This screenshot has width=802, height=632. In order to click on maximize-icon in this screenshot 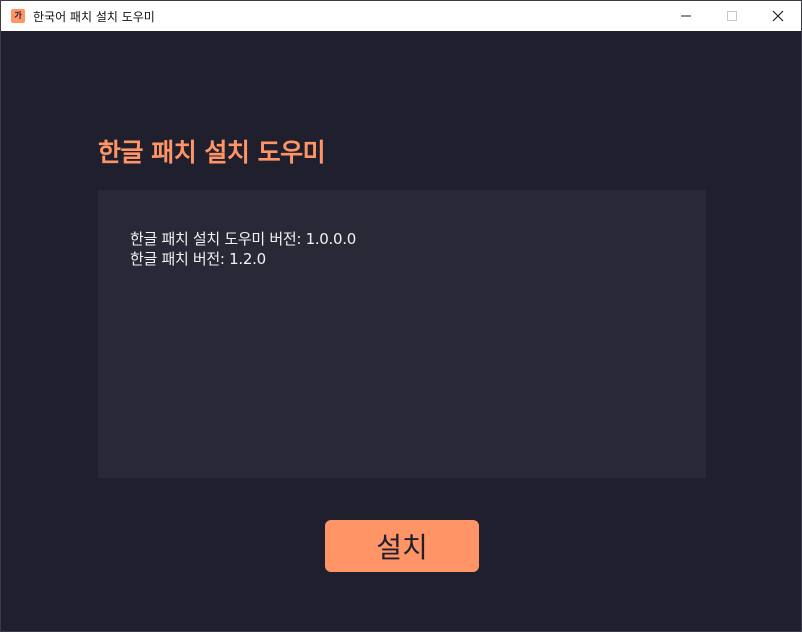, I will do `click(732, 16)`.